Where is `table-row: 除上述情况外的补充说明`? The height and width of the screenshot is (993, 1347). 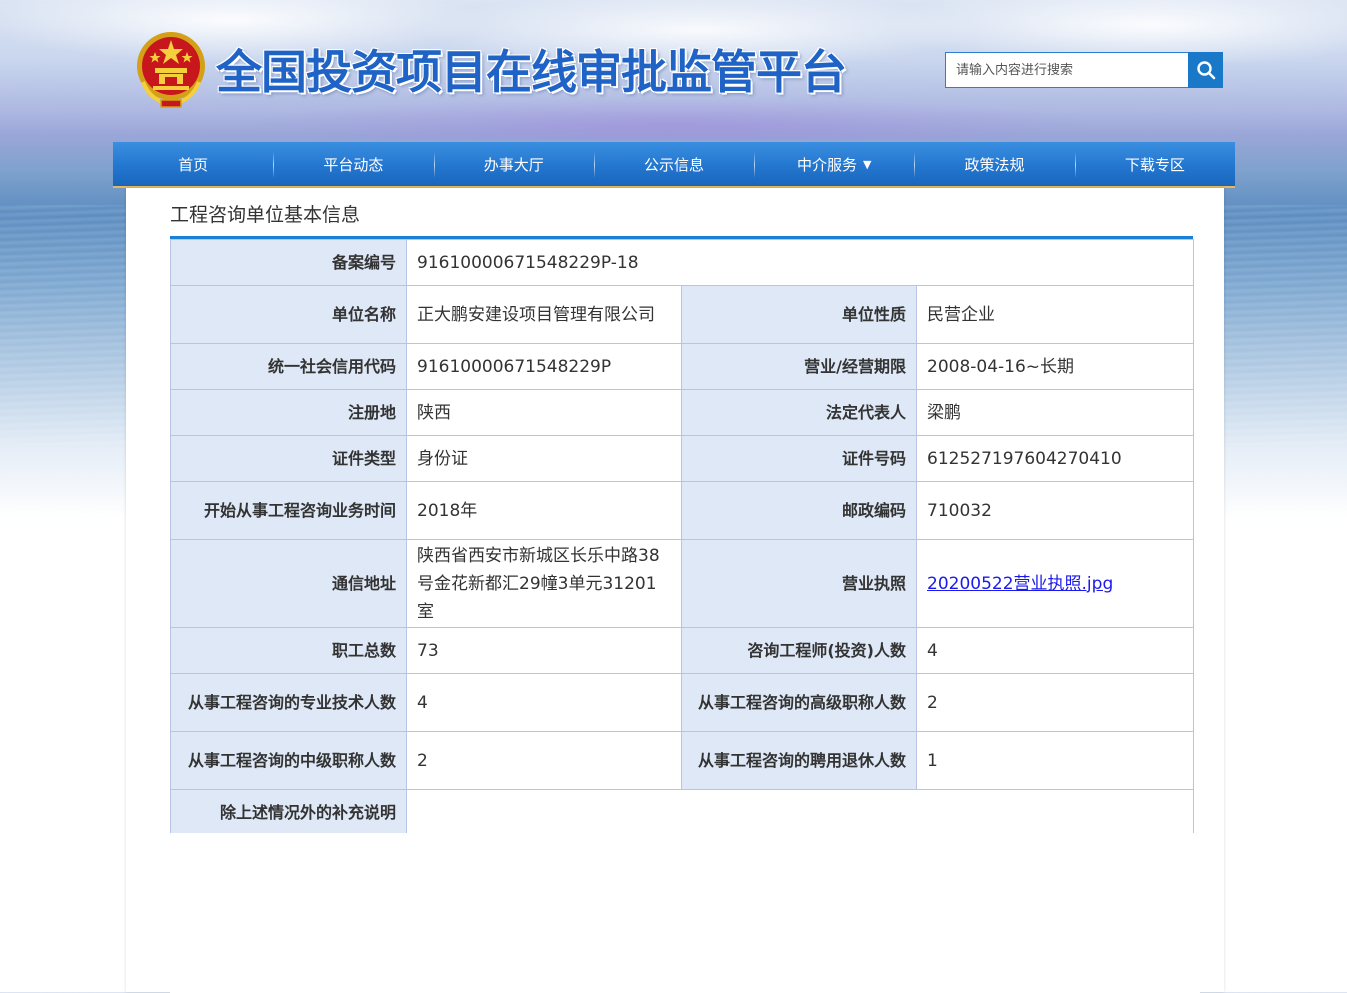 table-row: 除上述情况外的补充说明 is located at coordinates (682, 812).